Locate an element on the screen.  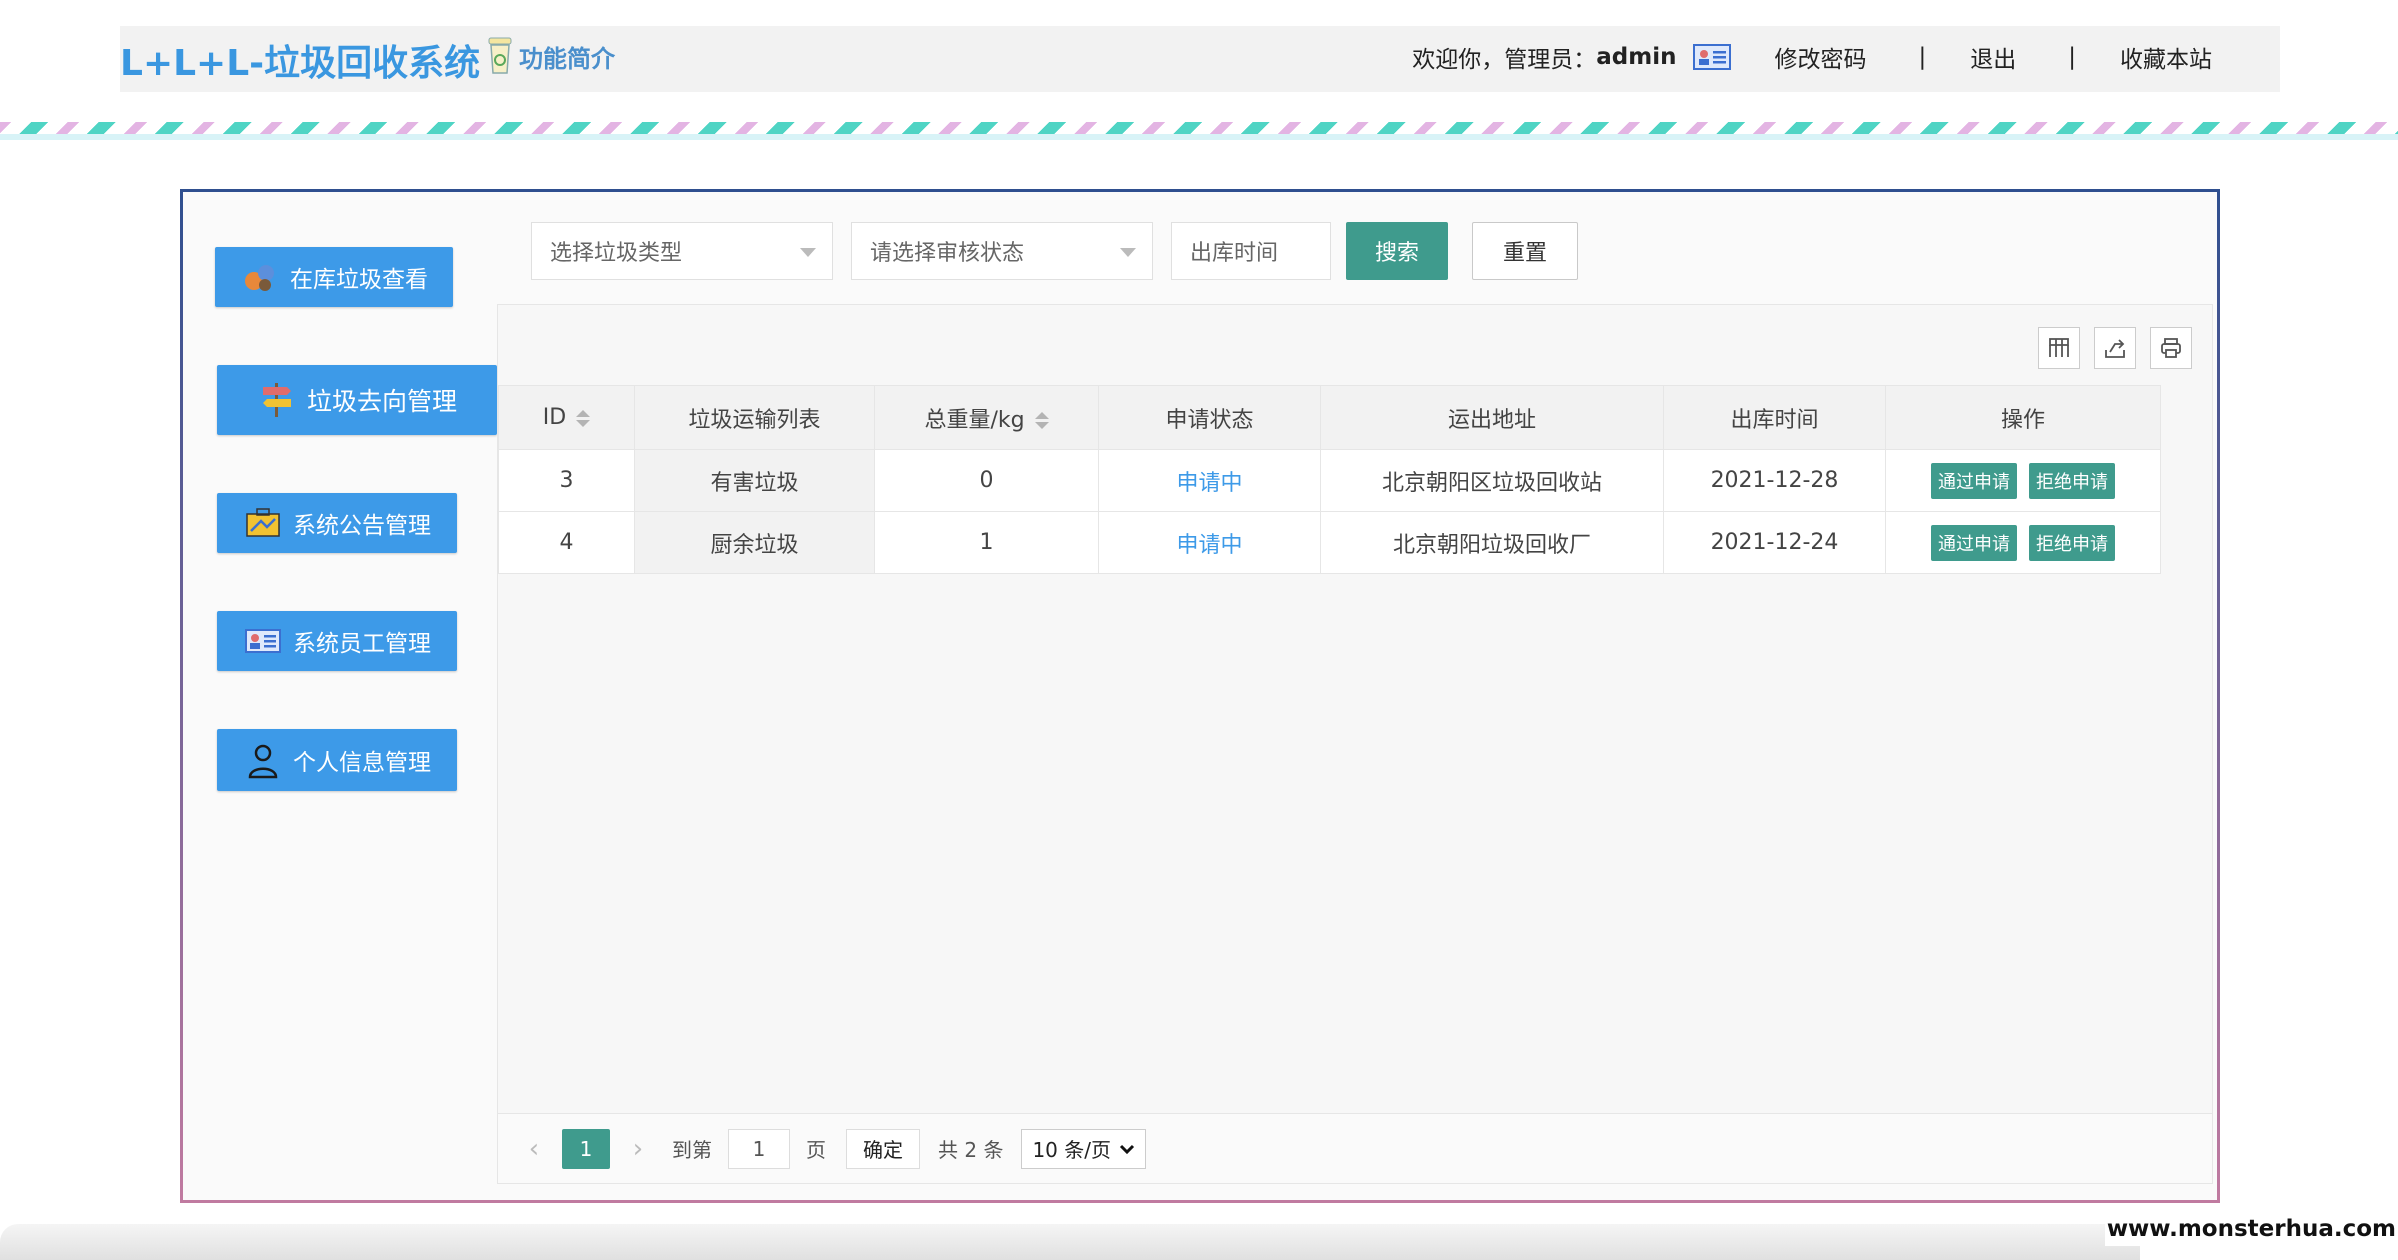
export-button is located at coordinates (2115, 348).